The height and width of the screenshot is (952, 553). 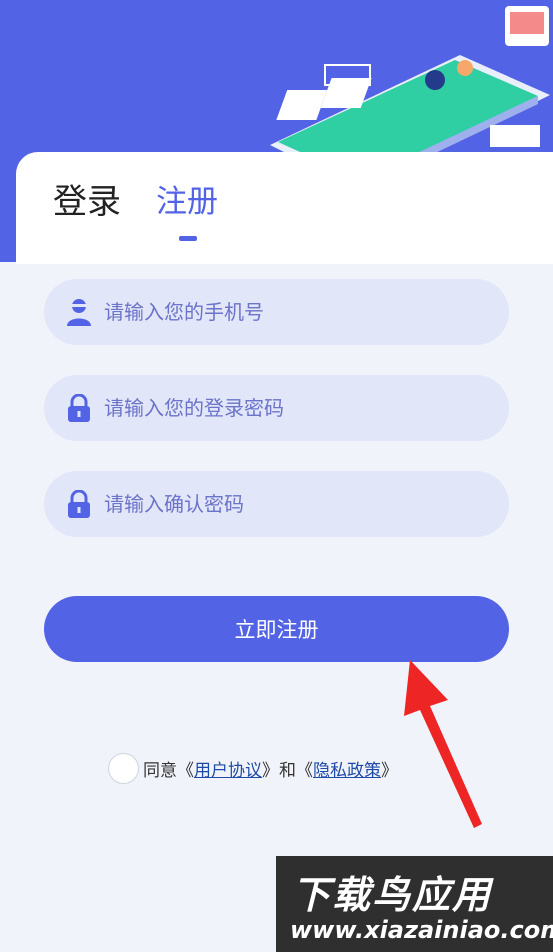 I want to click on register-button: 立即注册, so click(x=276, y=629).